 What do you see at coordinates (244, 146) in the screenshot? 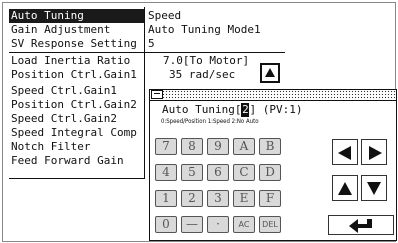
I see `key-a: A` at bounding box center [244, 146].